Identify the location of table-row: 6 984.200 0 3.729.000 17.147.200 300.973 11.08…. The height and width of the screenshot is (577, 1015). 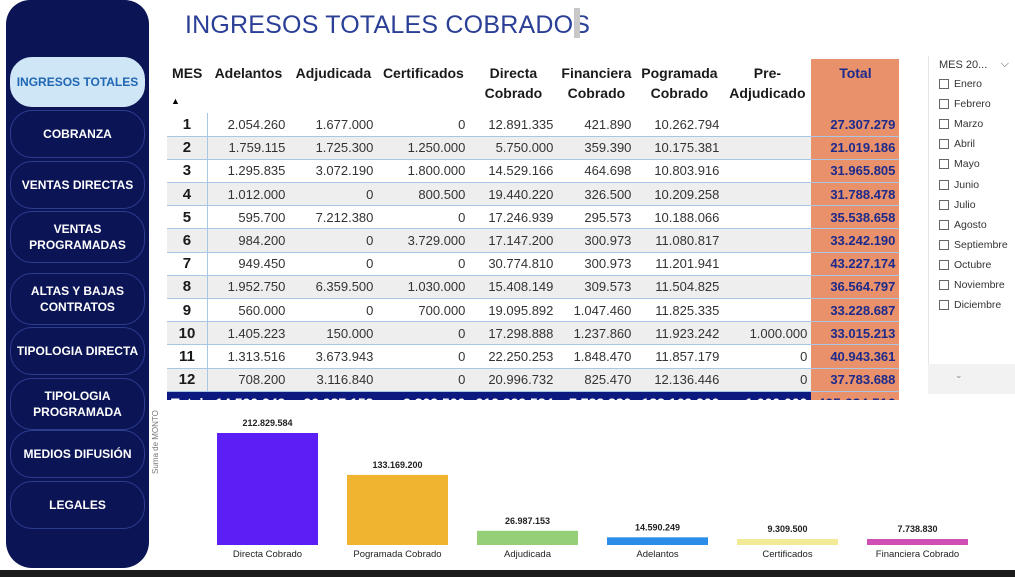
(533, 240).